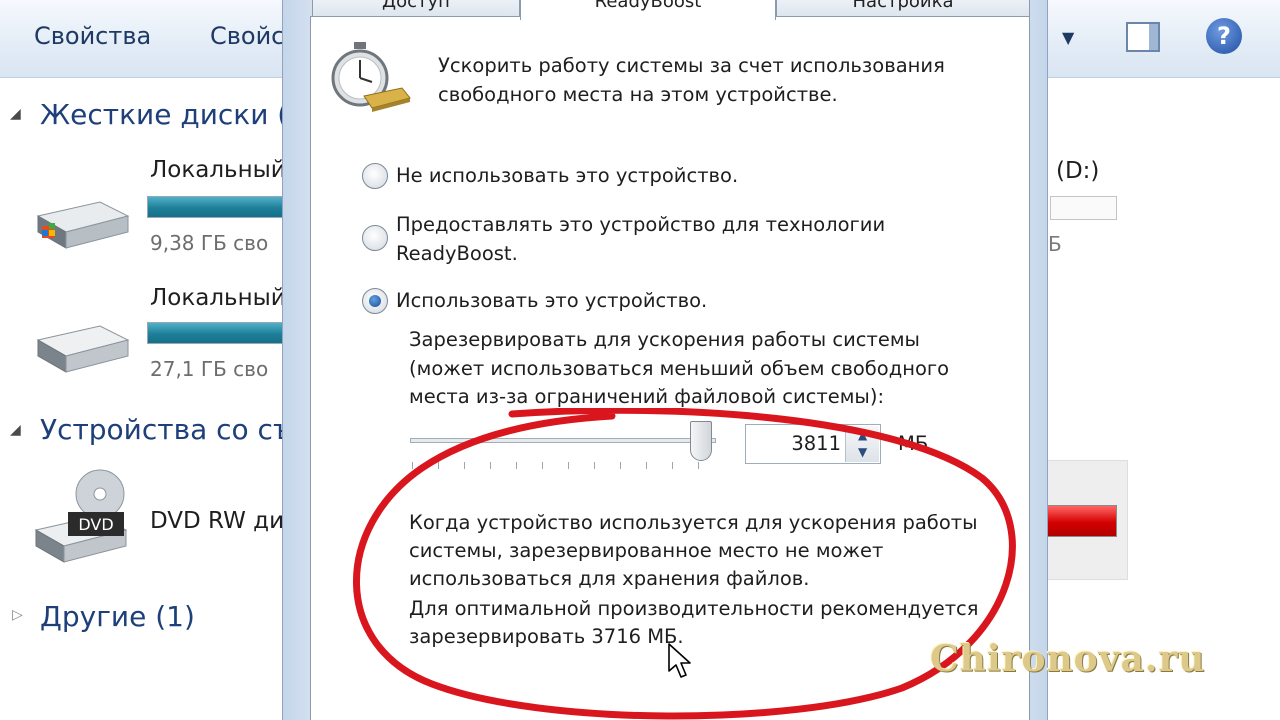 The image size is (1280, 720). Describe the element at coordinates (679, 660) in the screenshot. I see `mouse-cursor-icon` at that location.